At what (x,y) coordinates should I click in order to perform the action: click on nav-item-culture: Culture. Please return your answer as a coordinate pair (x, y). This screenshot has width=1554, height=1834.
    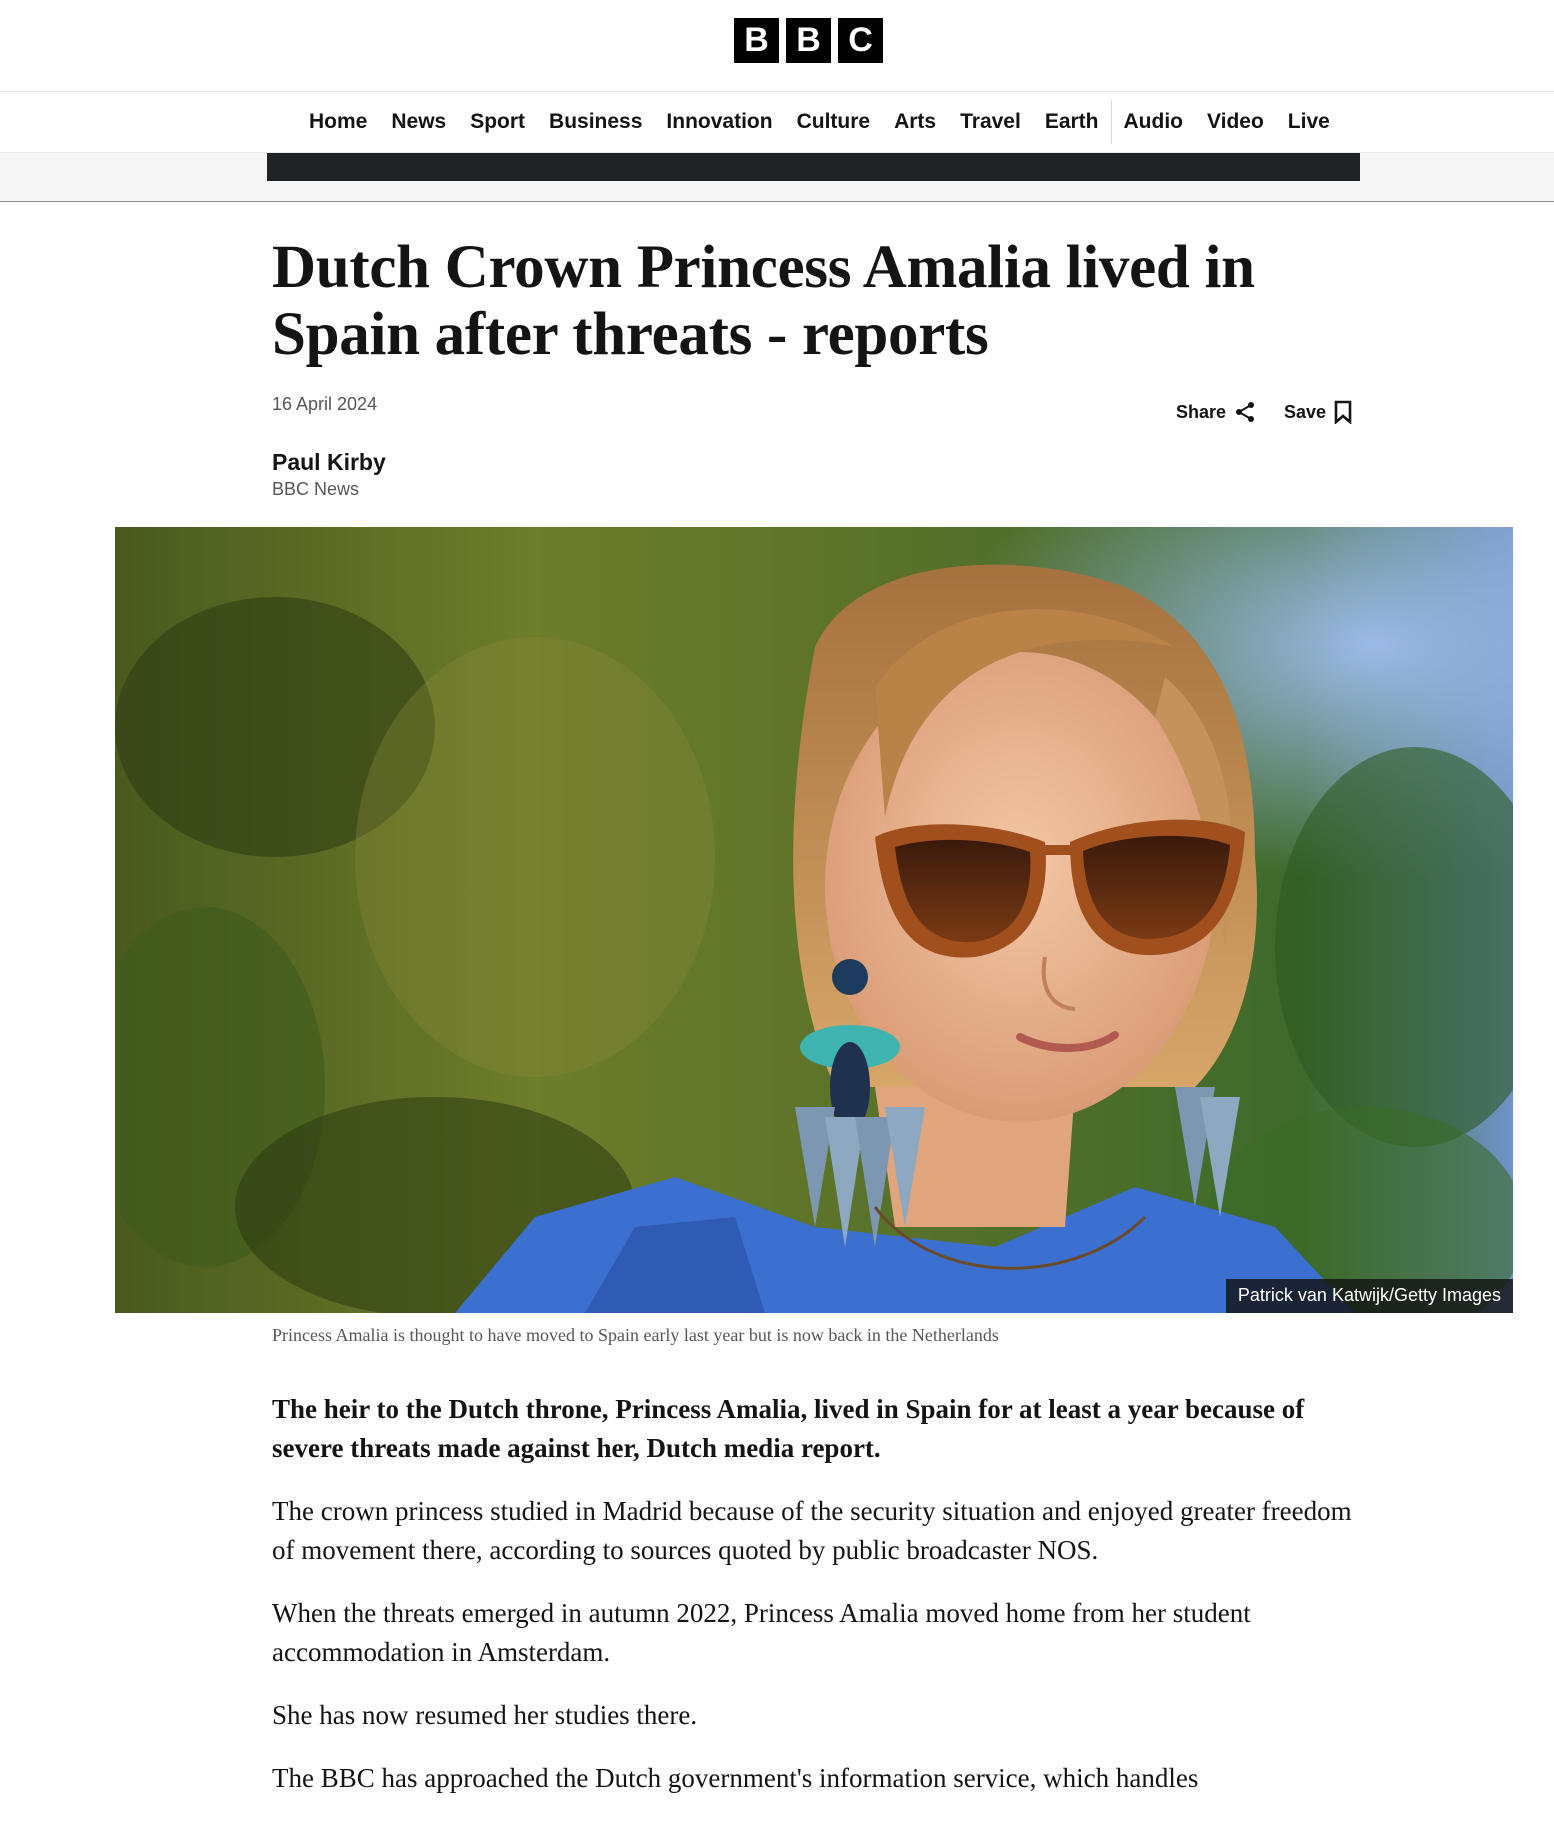
    Looking at the image, I should click on (834, 122).